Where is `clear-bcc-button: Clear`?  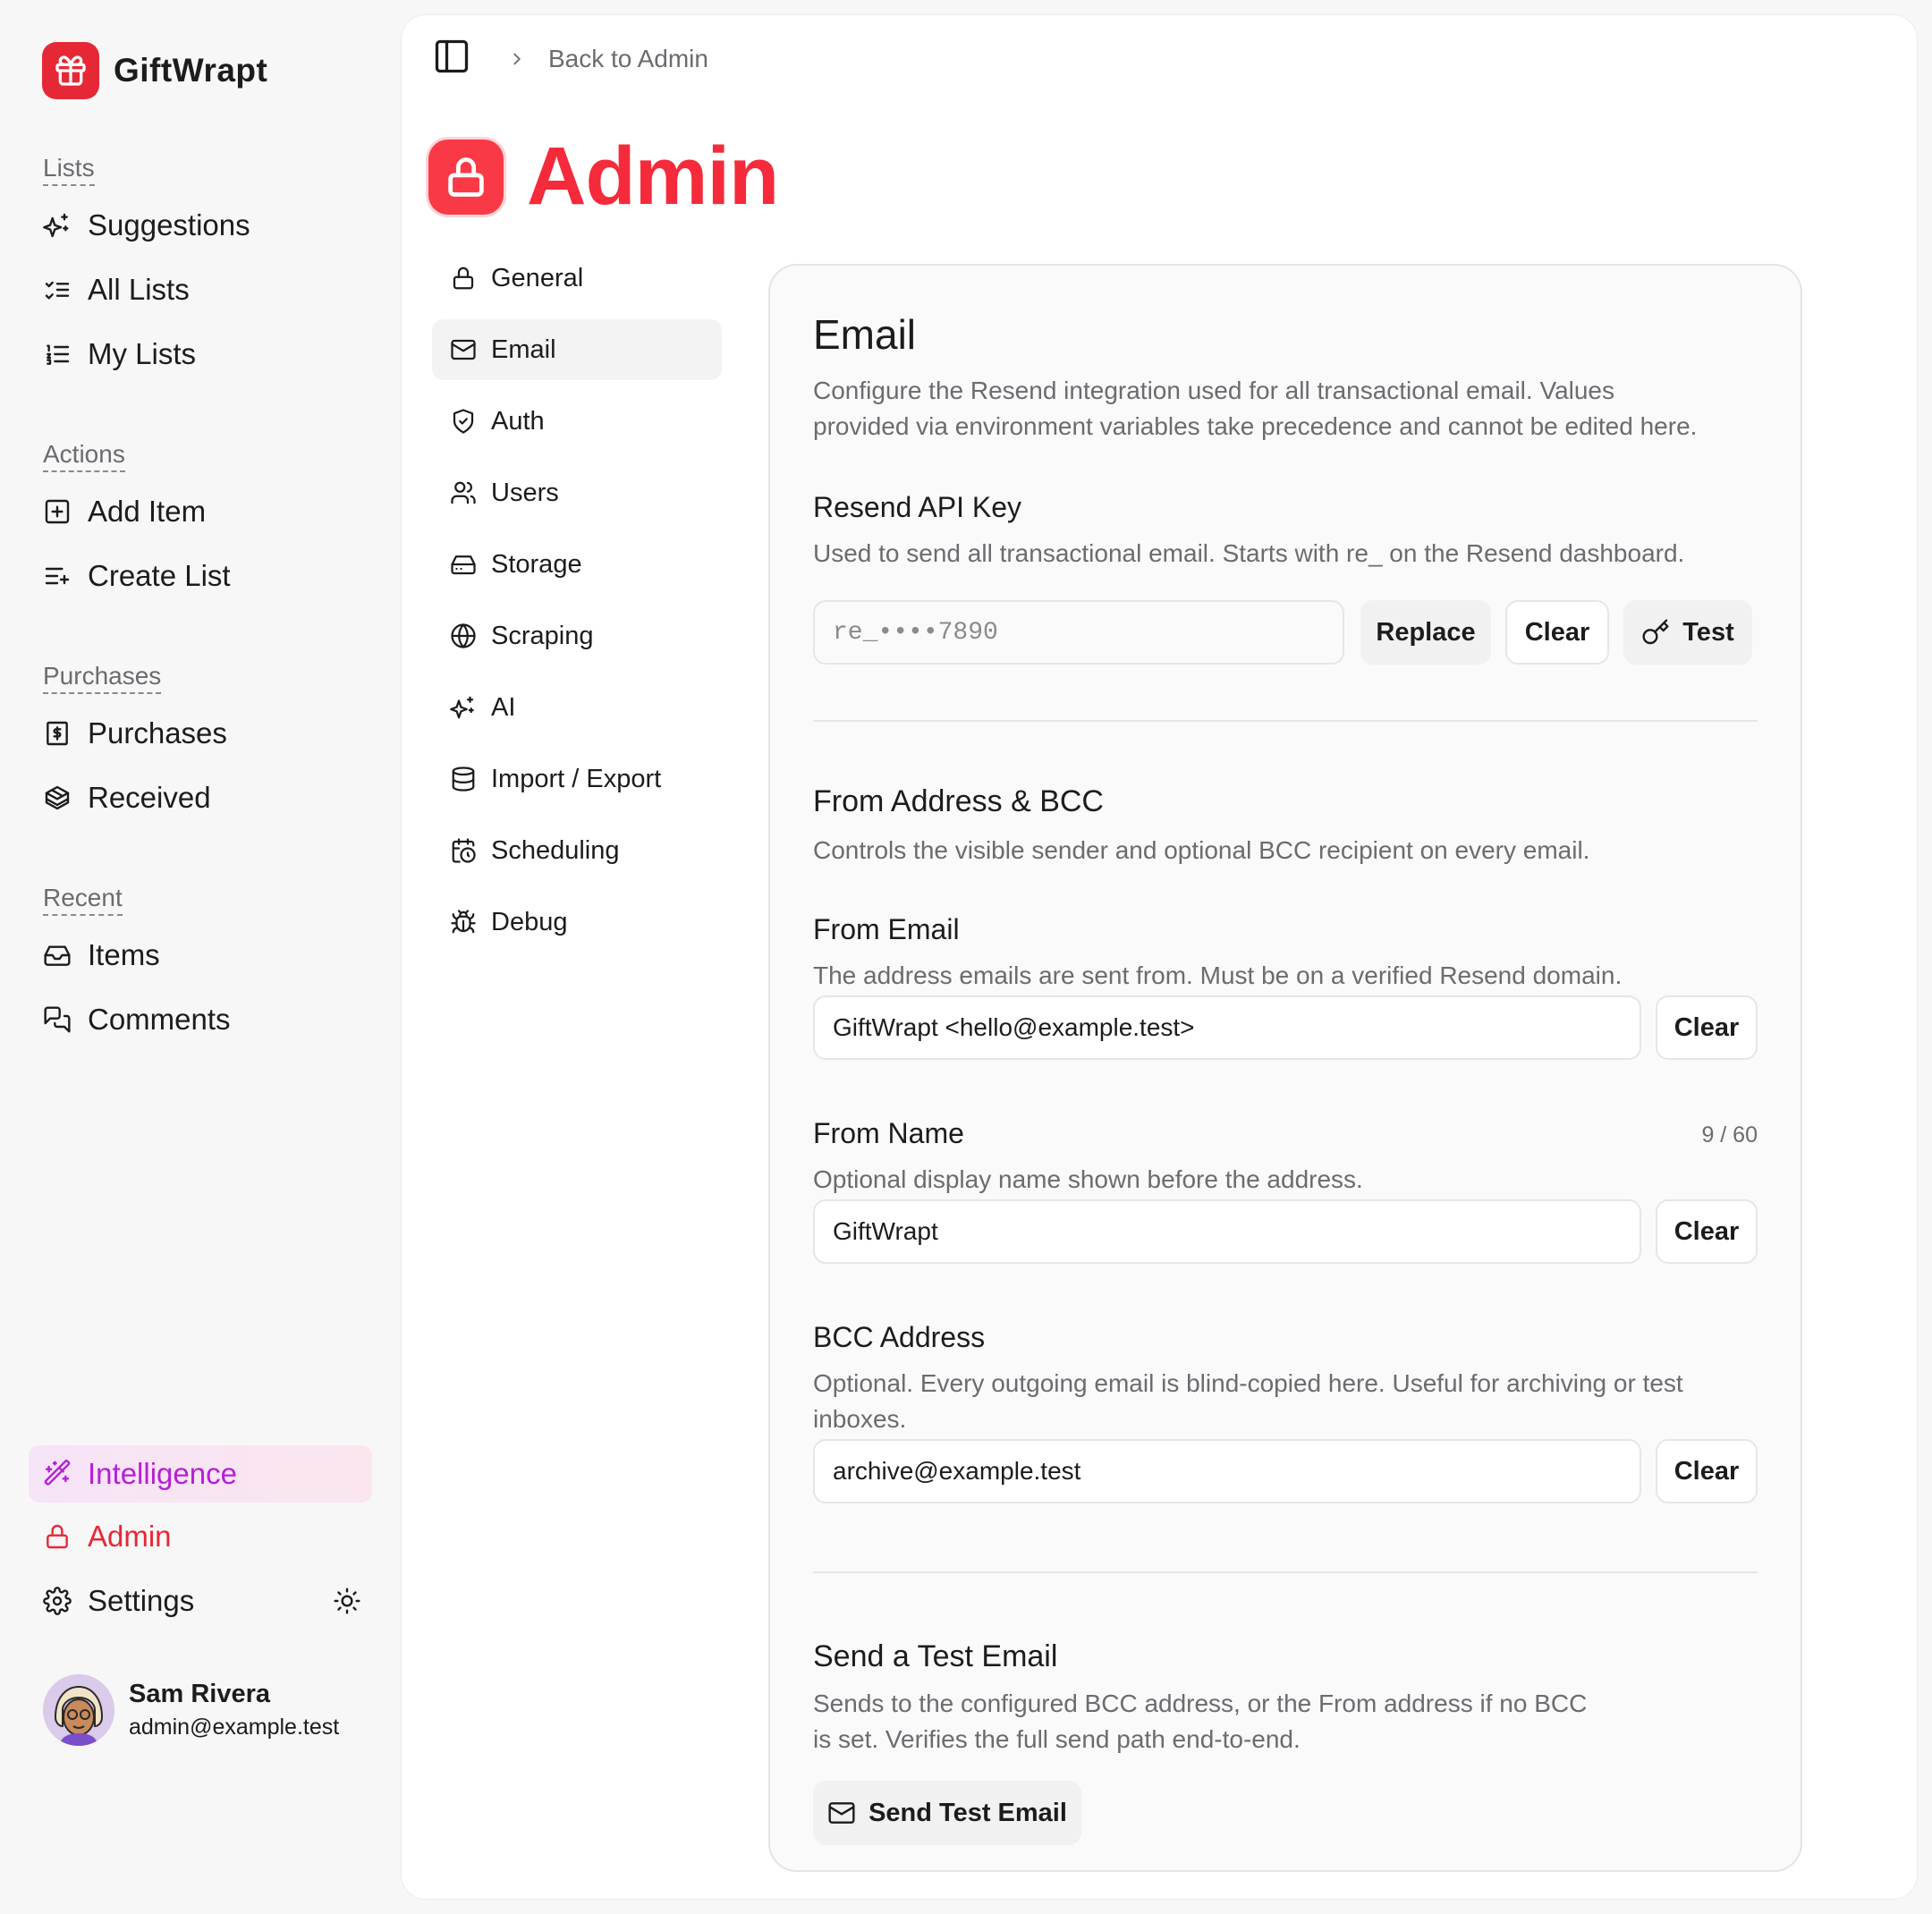
clear-bcc-button: Clear is located at coordinates (1707, 1471).